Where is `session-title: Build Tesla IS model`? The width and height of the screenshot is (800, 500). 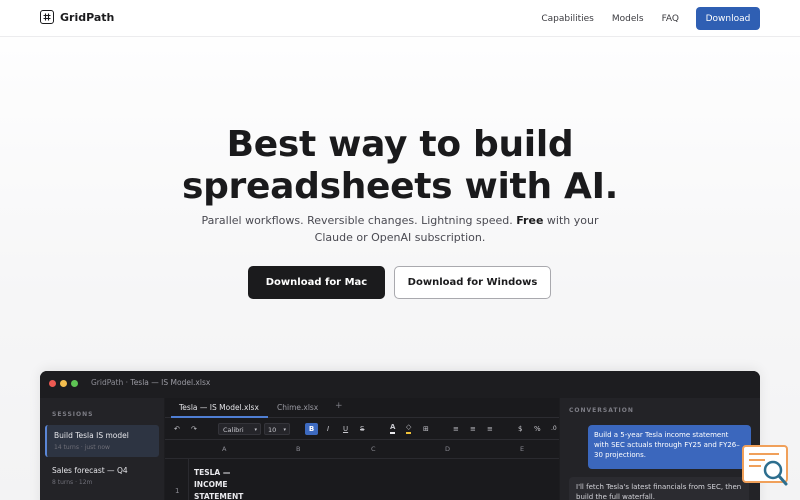 session-title: Build Tesla IS model is located at coordinates (91, 435).